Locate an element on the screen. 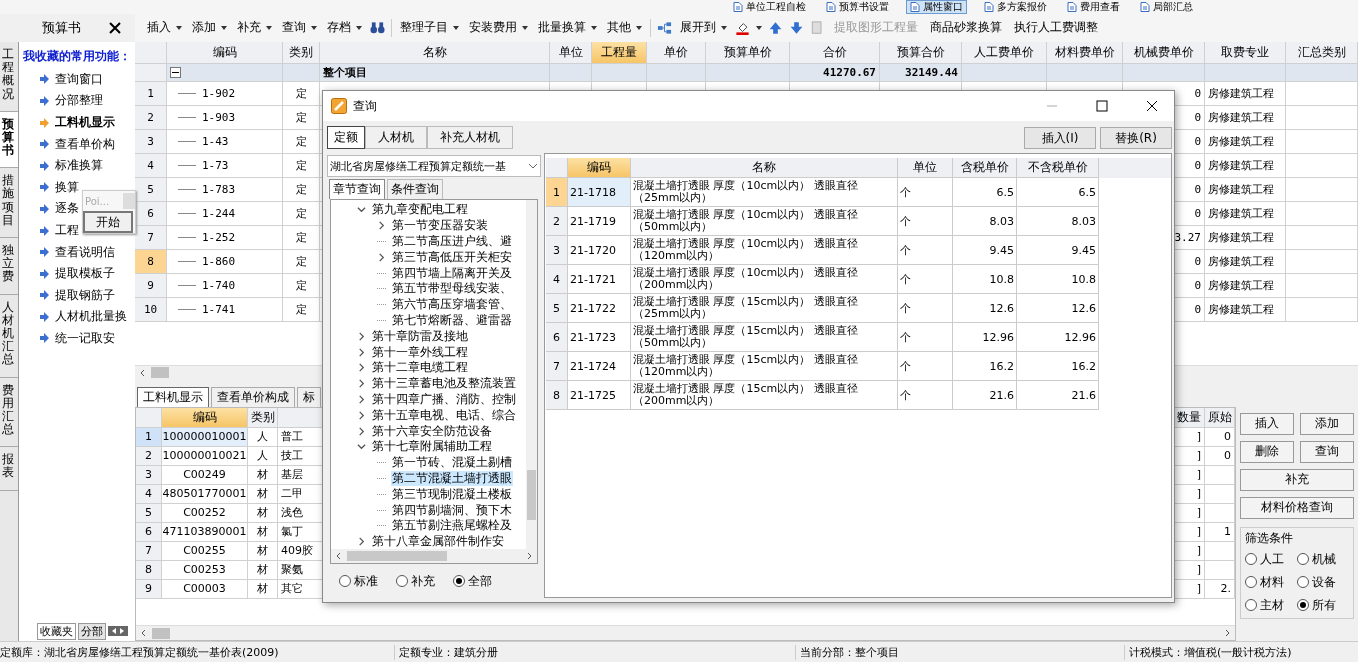 The width and height of the screenshot is (1358, 662). toolbar-button: 多方案报价 is located at coordinates (1015, 7).